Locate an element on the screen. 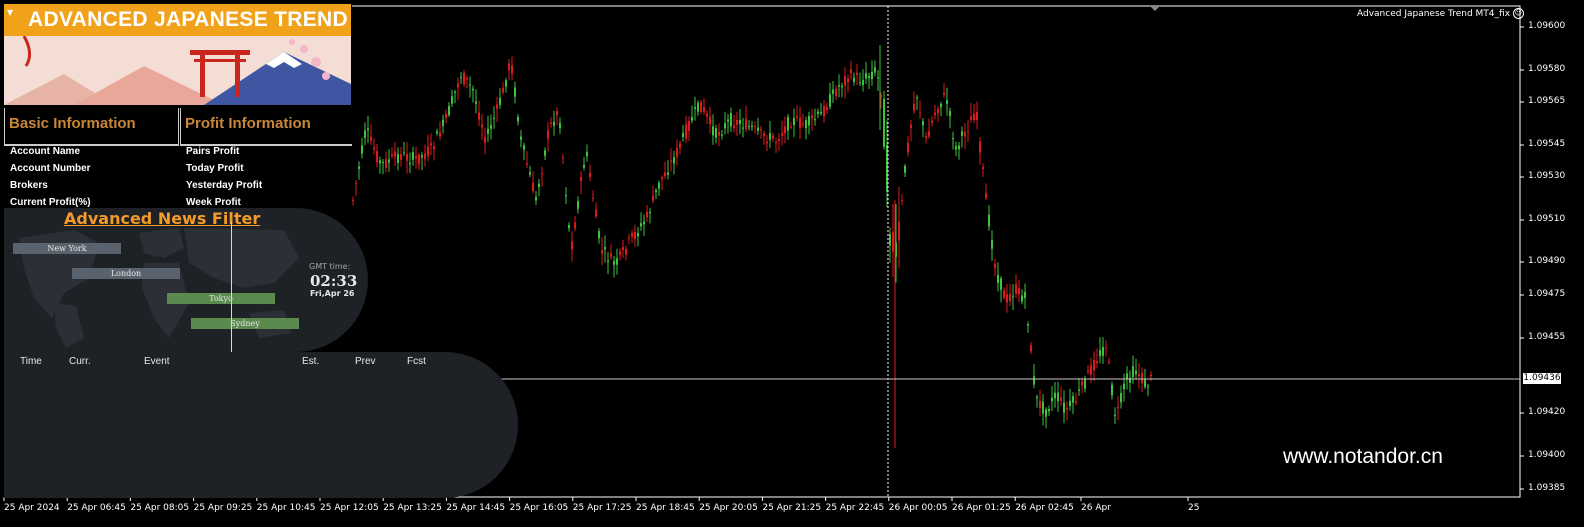 This screenshot has width=1584, height=527. time-tick-label: 25 Apr 14:45 is located at coordinates (476, 508).